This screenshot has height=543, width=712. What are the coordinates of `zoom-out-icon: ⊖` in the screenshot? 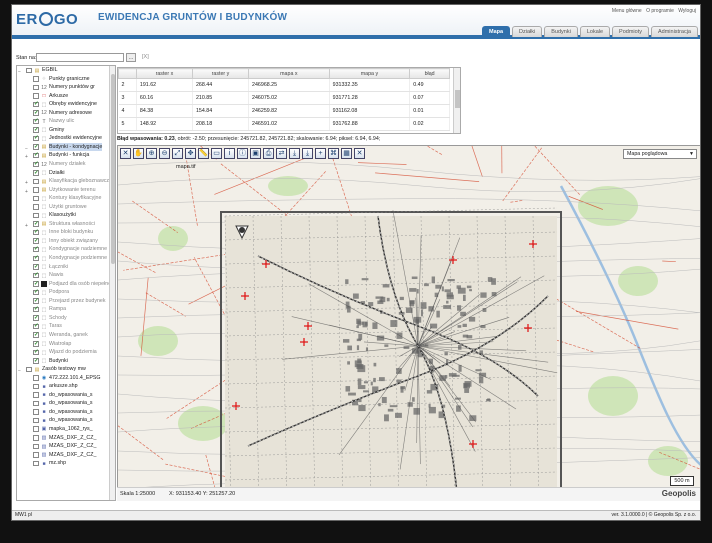 It's located at (164, 153).